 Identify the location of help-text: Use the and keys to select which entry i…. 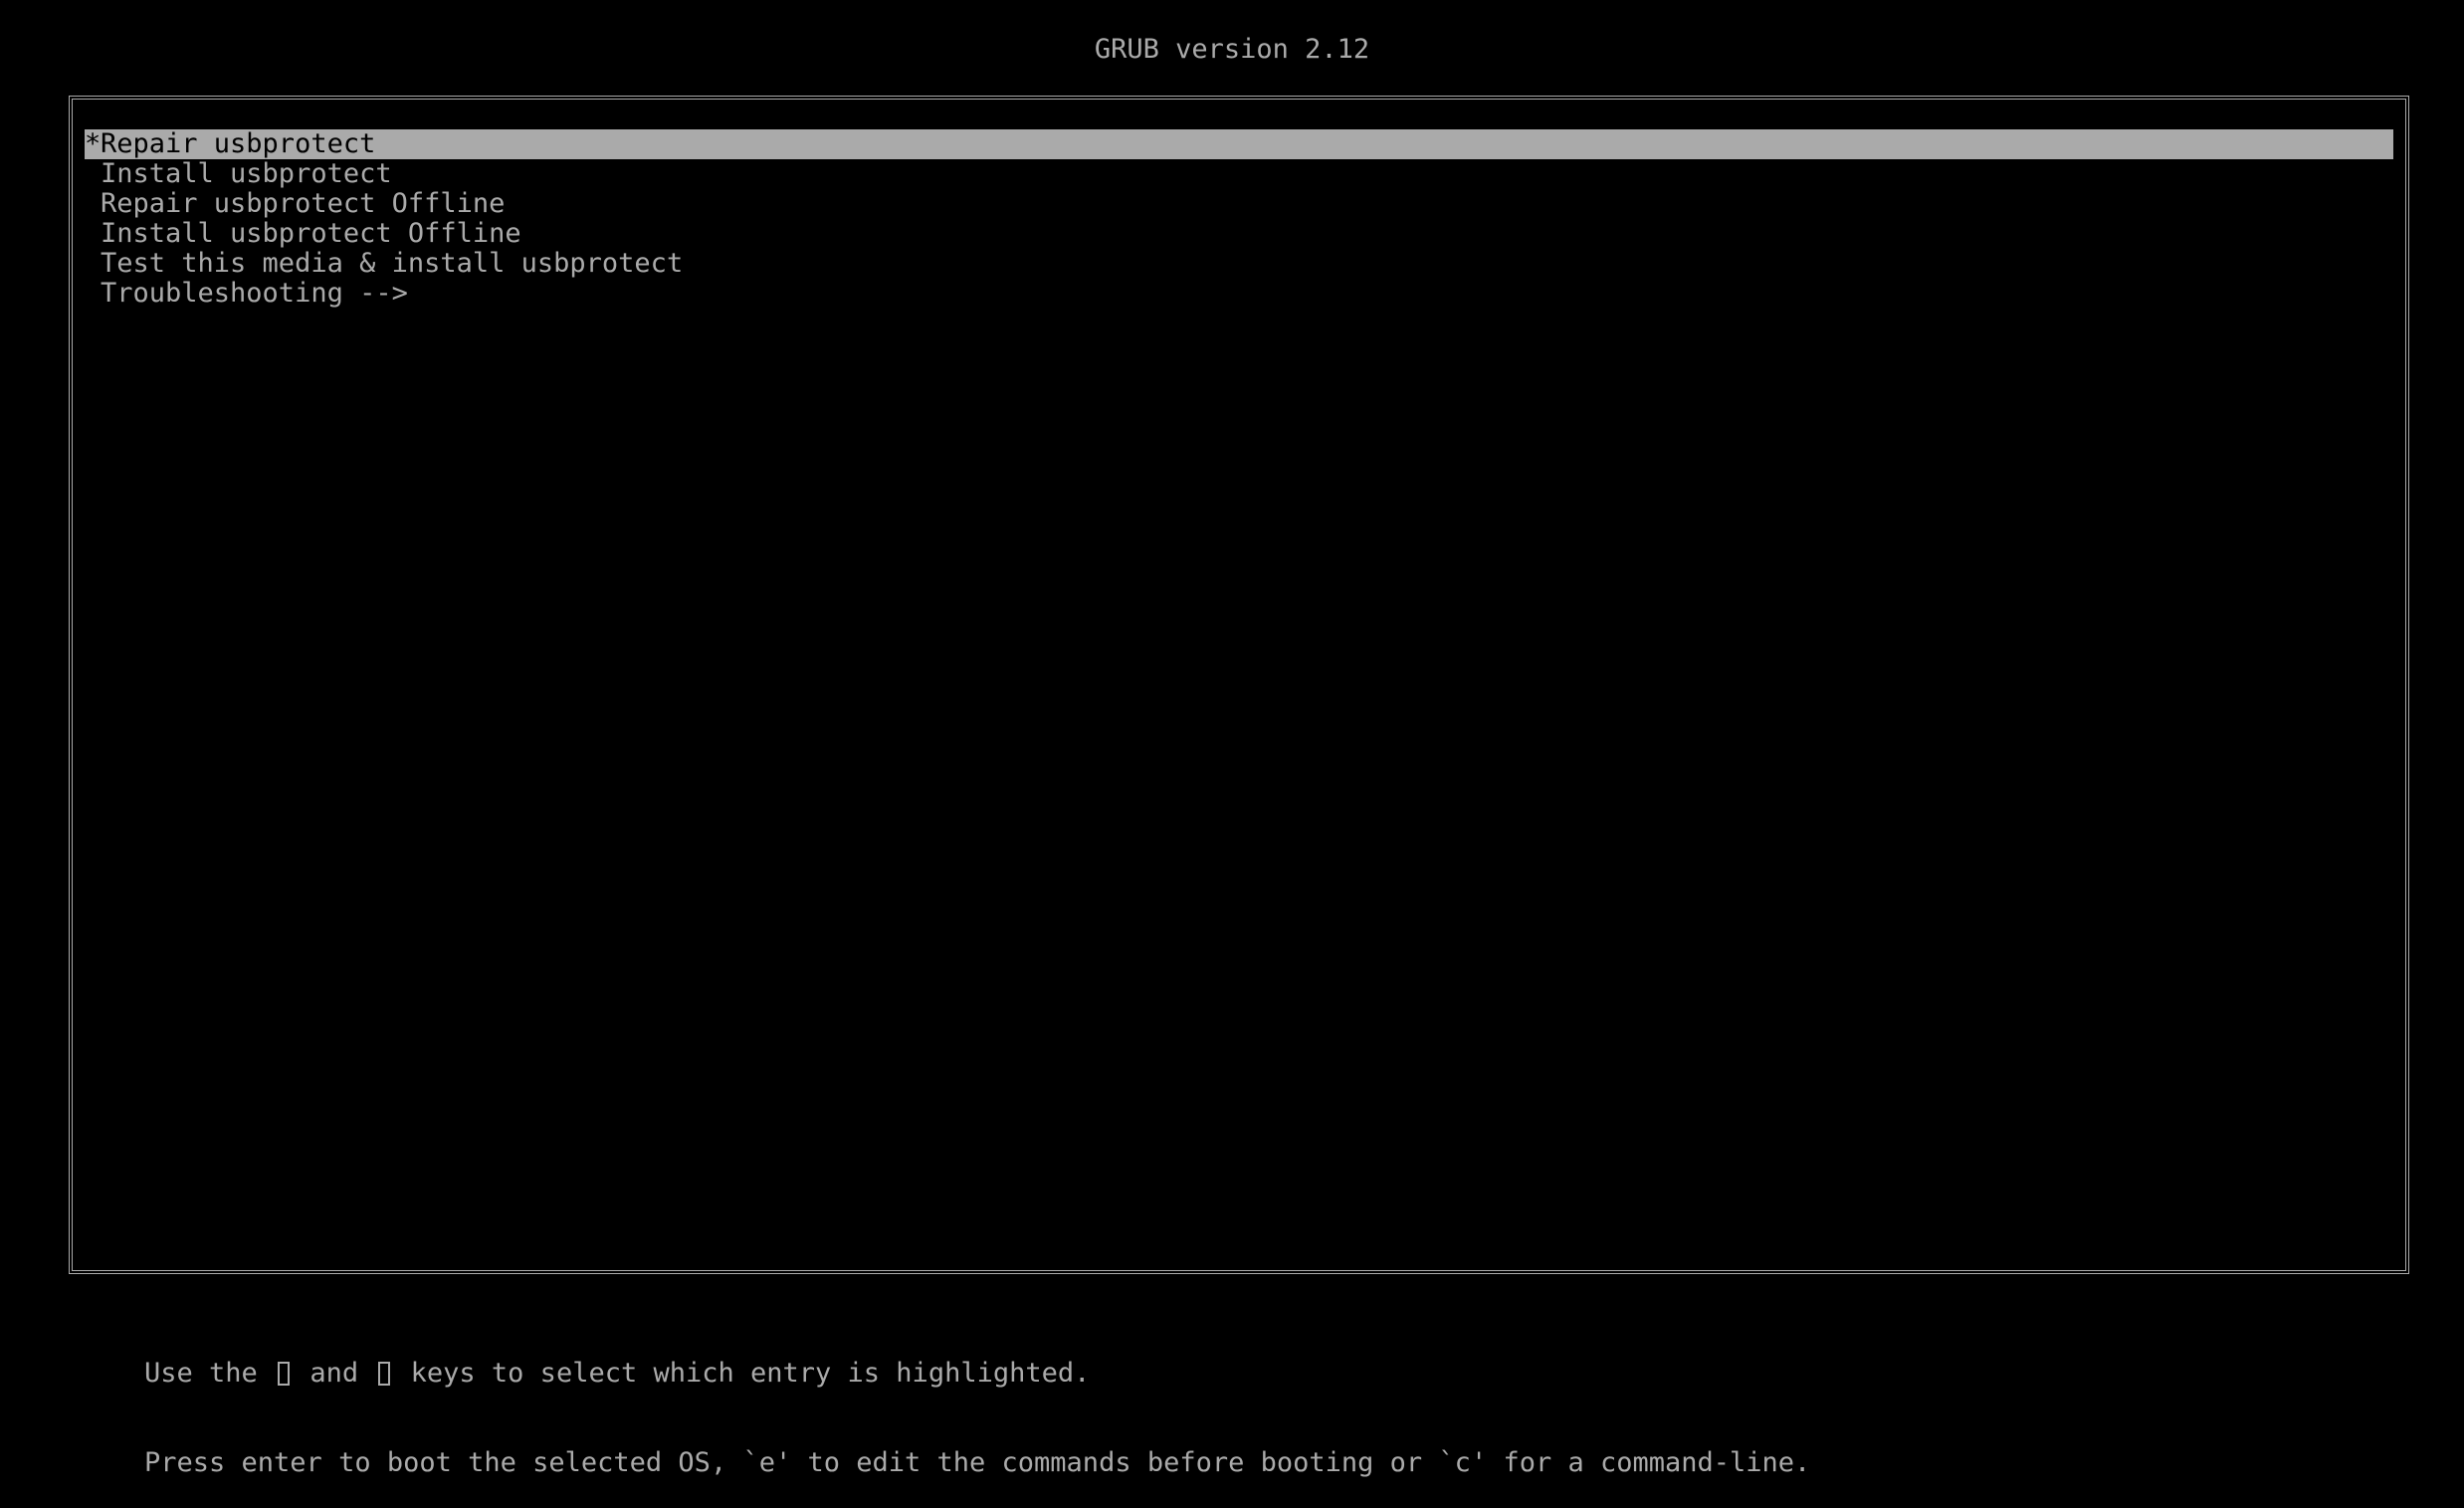
(977, 1403).